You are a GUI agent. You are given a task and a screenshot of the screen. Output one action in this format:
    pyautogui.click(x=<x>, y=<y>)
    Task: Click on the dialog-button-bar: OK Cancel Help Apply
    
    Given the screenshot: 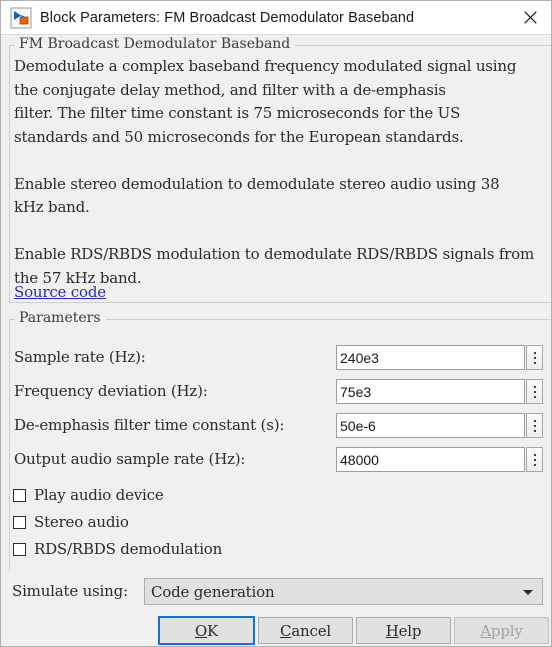 What is the action you would take?
    pyautogui.click(x=276, y=630)
    